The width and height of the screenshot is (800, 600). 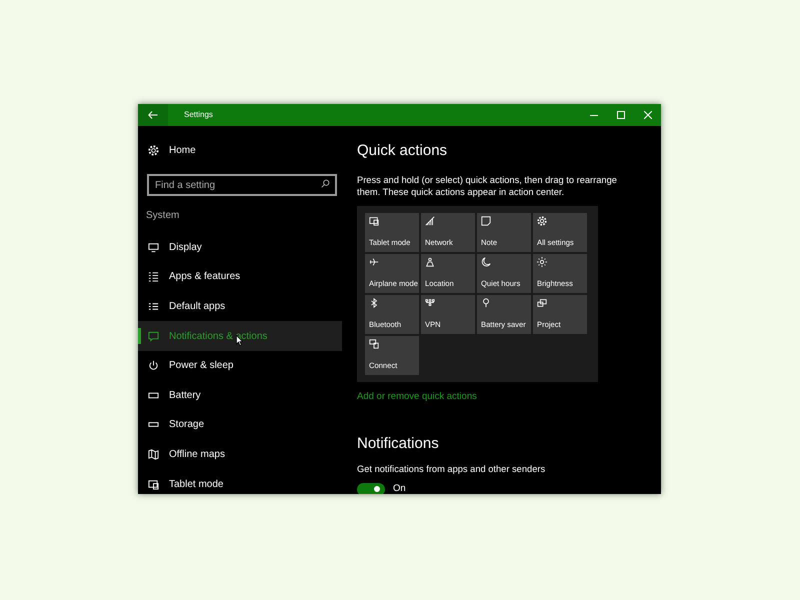 I want to click on network-icon, so click(x=430, y=303).